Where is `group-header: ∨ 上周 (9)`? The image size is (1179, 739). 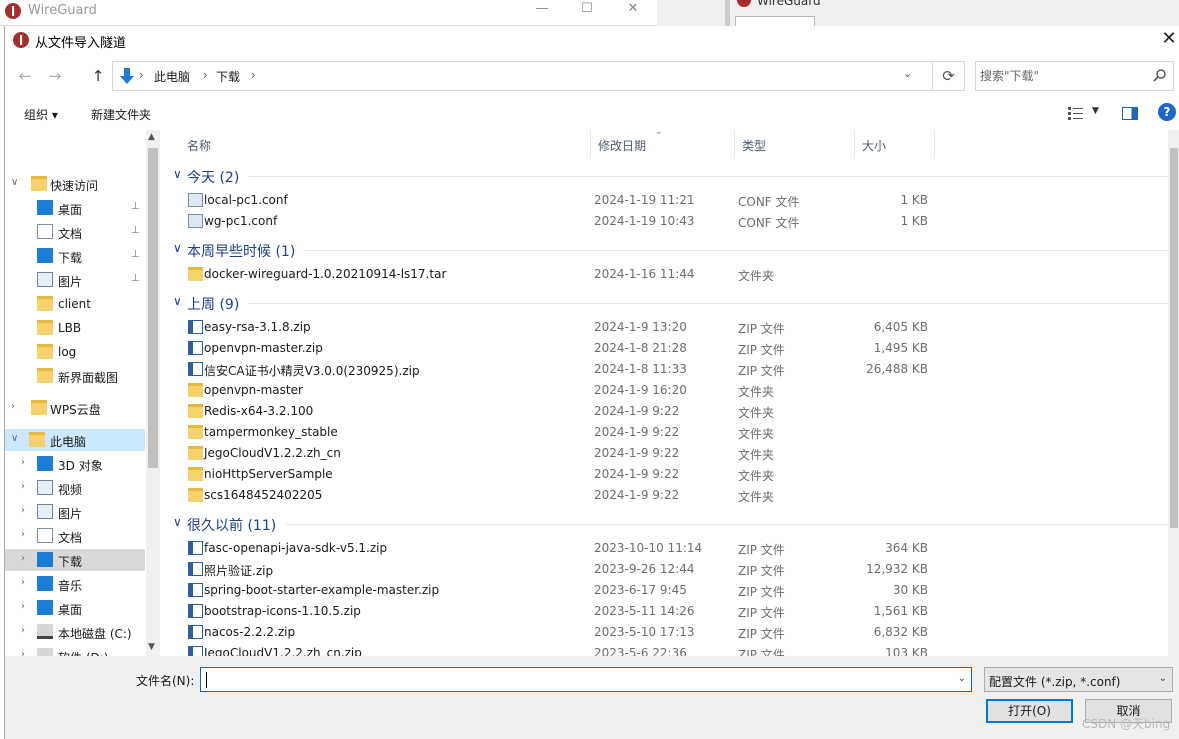 group-header: ∨ 上周 (9) is located at coordinates (665, 303).